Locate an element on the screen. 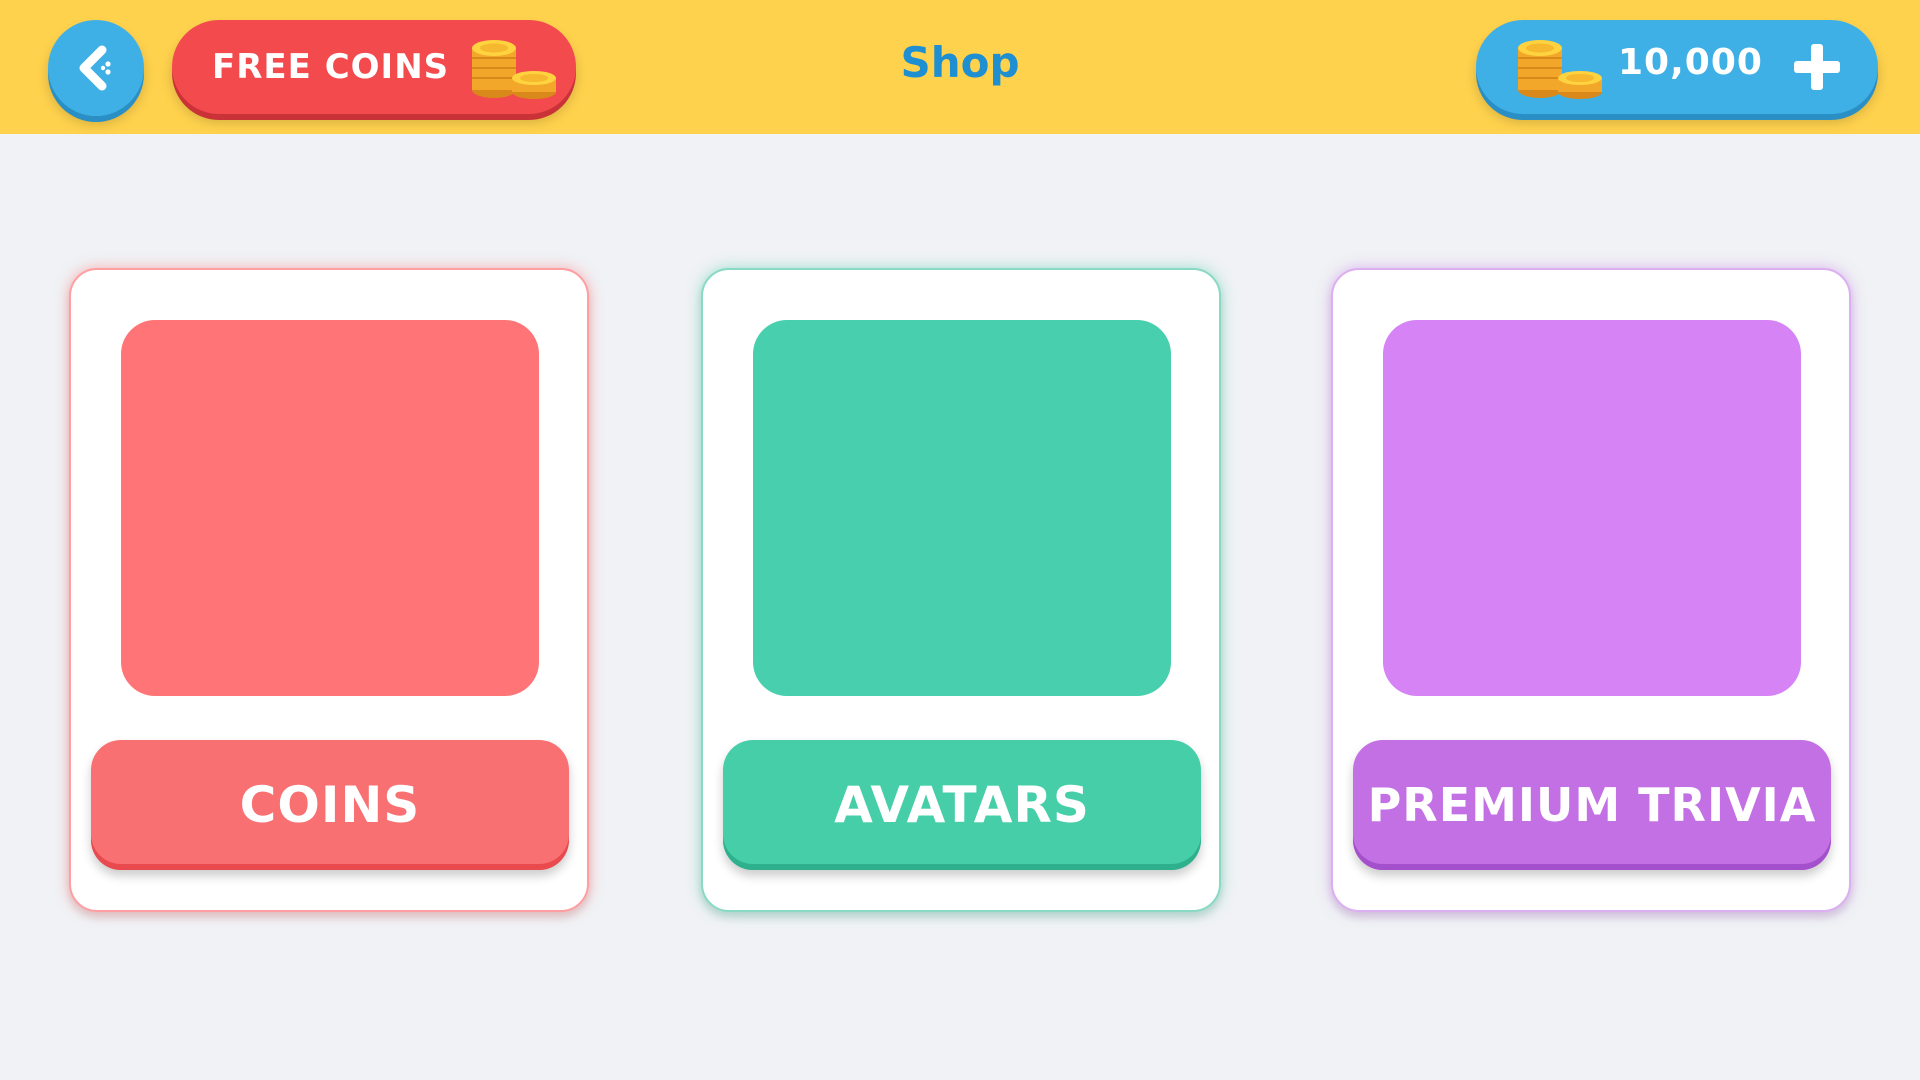 This screenshot has width=1920, height=1080. coins-button: COINS is located at coordinates (330, 805).